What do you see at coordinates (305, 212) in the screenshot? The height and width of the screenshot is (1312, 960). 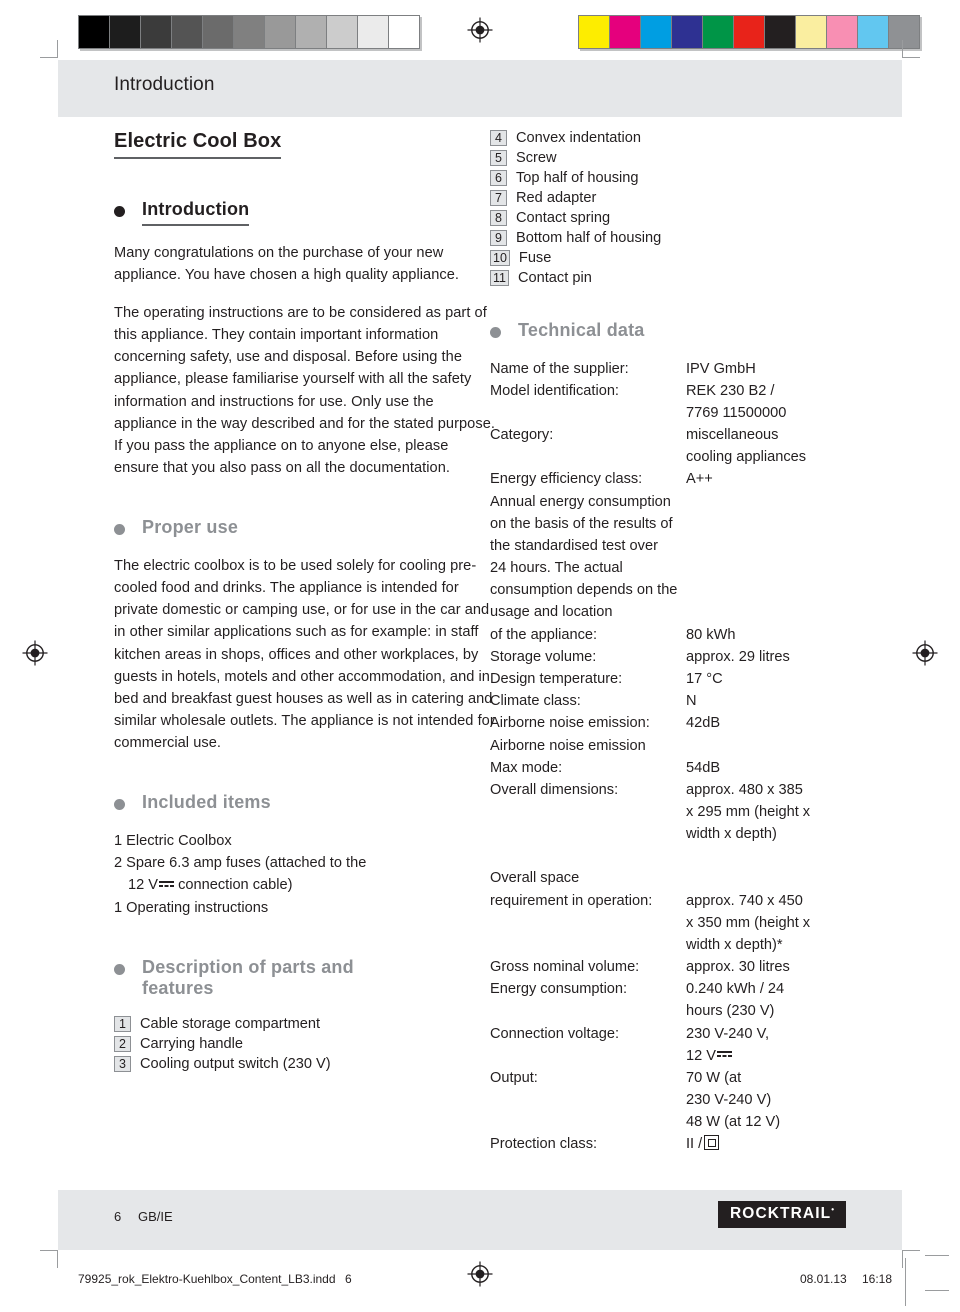 I see `section-heading-introduction: Introduction` at bounding box center [305, 212].